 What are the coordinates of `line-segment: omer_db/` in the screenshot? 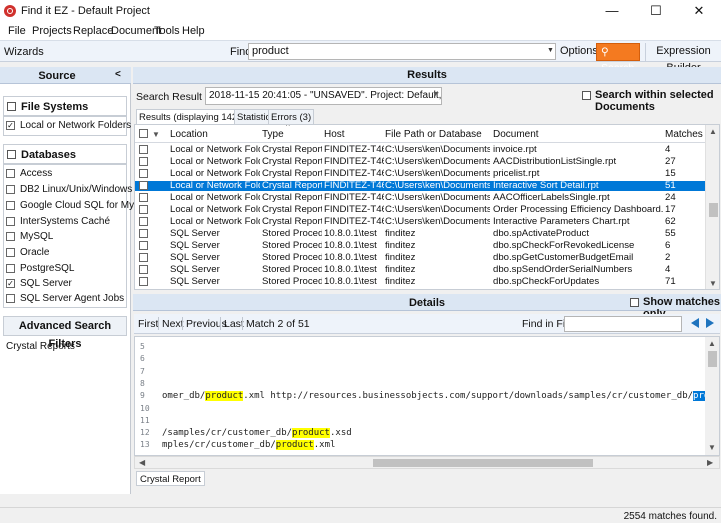 It's located at (184, 396).